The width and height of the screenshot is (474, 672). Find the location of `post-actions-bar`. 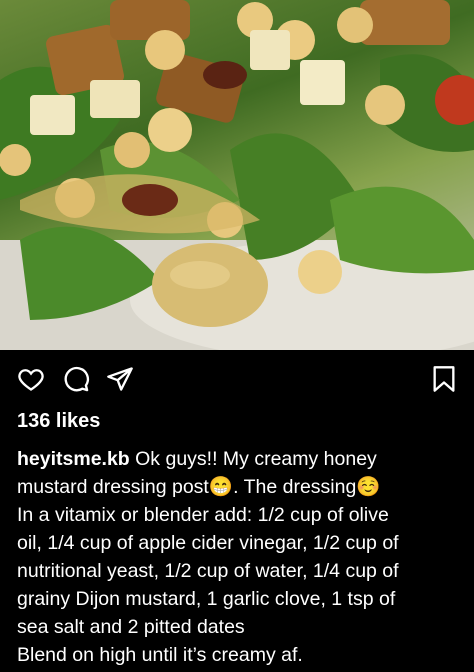

post-actions-bar is located at coordinates (237, 379).